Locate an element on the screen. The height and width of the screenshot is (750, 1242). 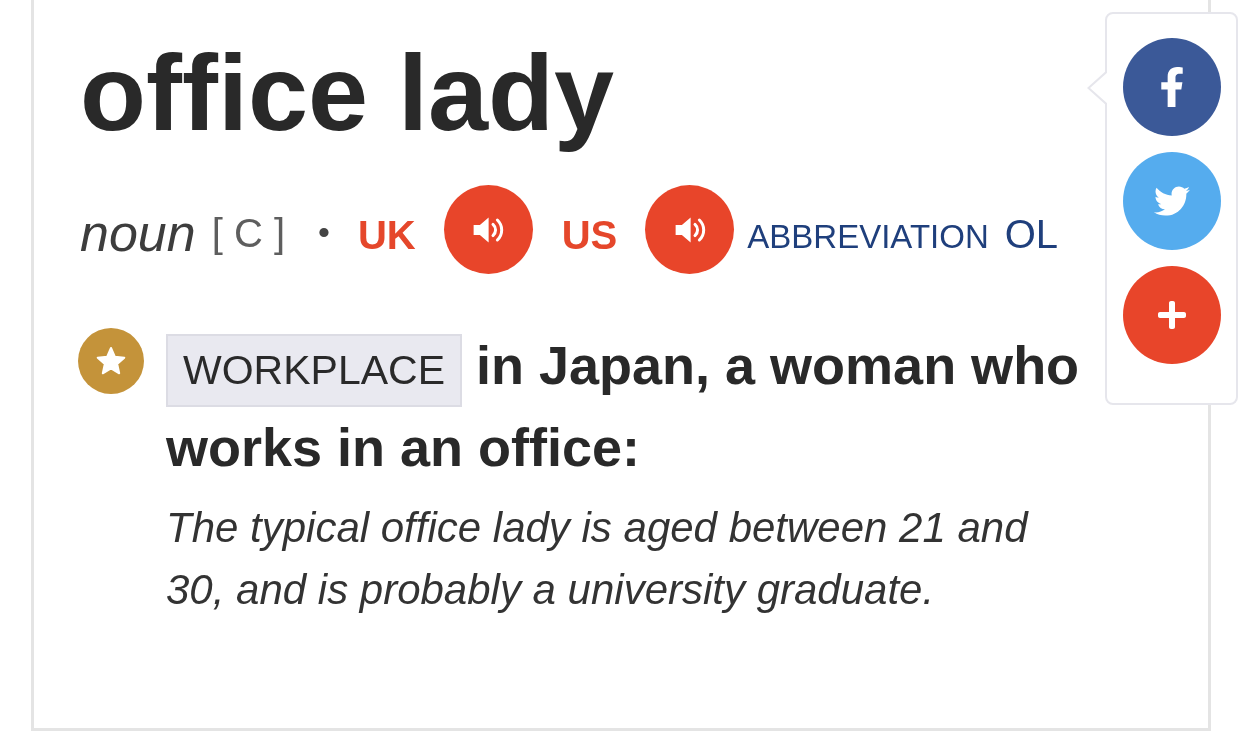
definition-text: WORKPLACE in Japan, a woman who works in an office: is located at coordinates (623, 406).